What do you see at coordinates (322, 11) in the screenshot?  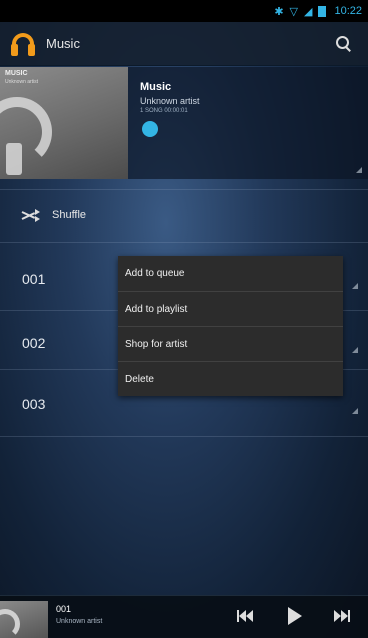 I see `battery-icon` at bounding box center [322, 11].